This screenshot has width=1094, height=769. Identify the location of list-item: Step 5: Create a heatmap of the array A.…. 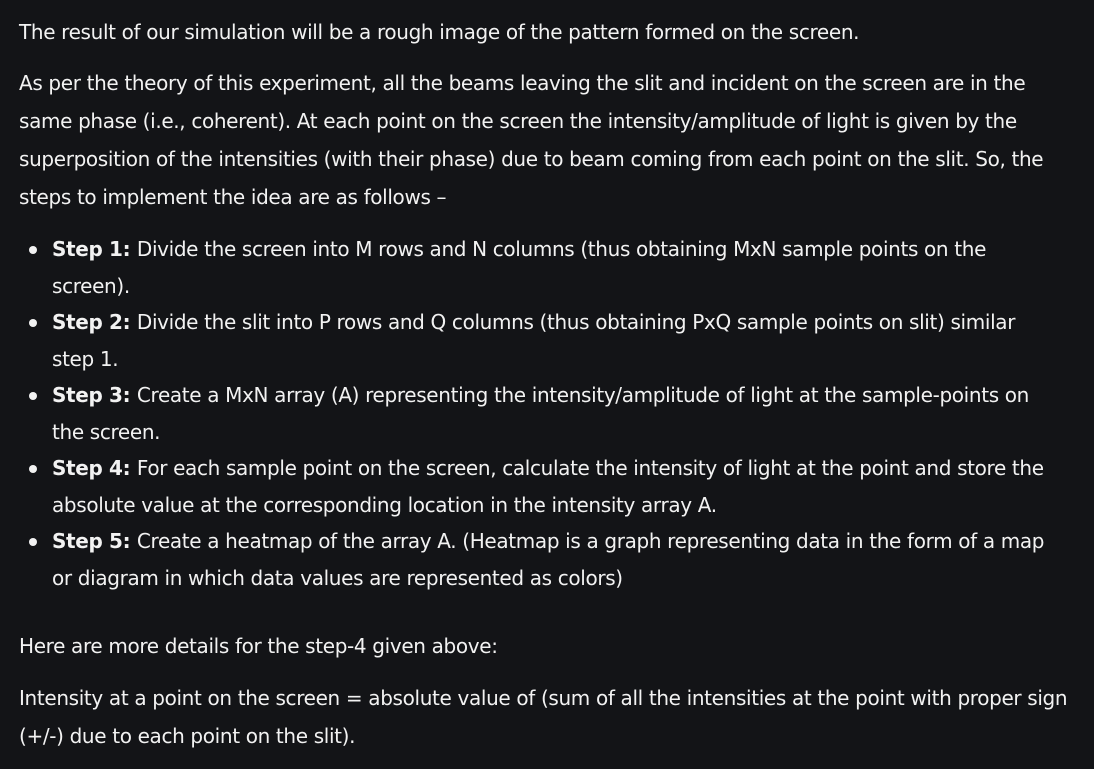
(531, 559).